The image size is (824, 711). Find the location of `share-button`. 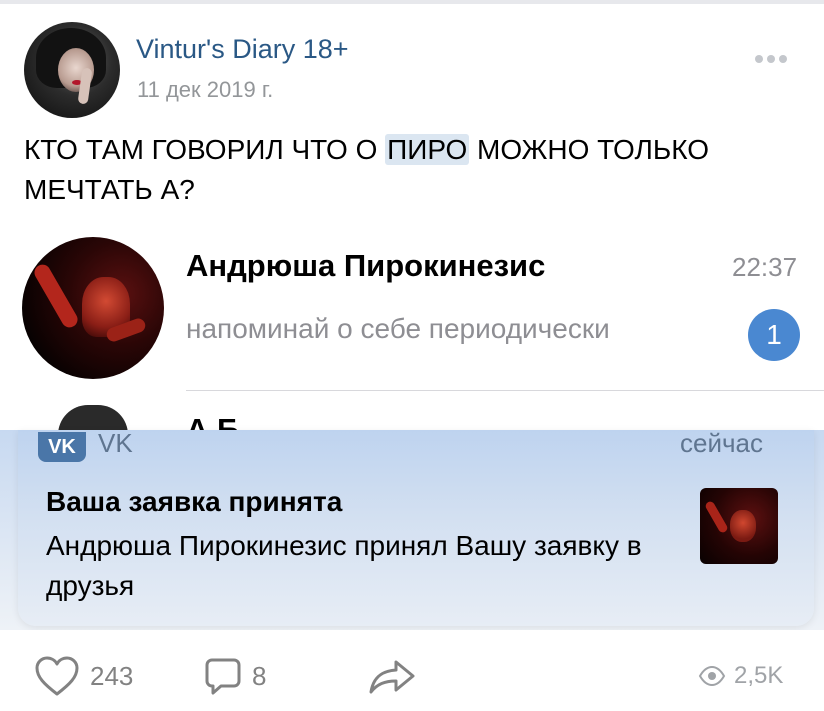

share-button is located at coordinates (392, 676).